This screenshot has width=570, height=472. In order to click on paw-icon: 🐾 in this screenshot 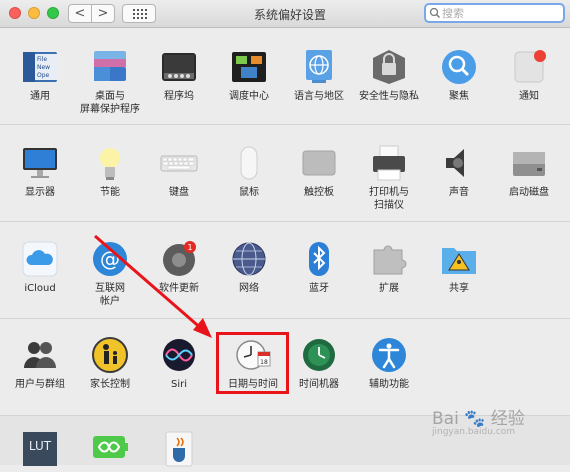, I will do `click(475, 419)`.